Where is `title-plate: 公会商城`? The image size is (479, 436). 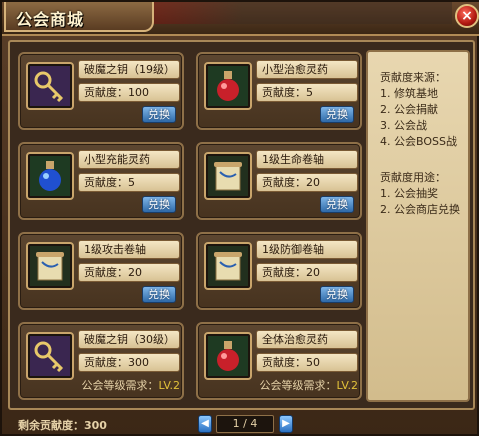 title-plate: 公会商城 is located at coordinates (79, 17).